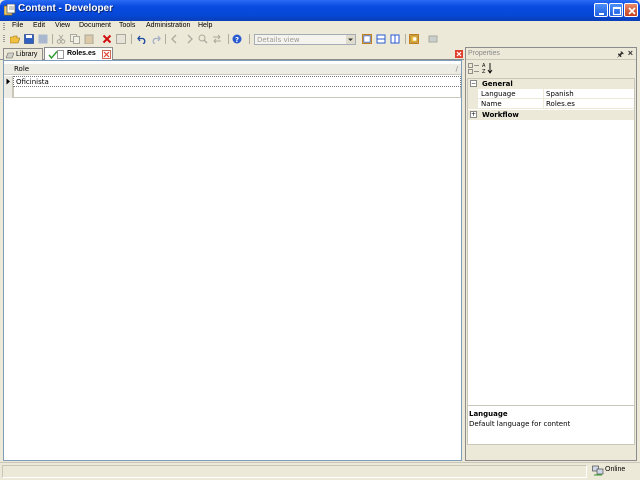 This screenshot has width=640, height=480. I want to click on properties-panel-icon, so click(414, 39).